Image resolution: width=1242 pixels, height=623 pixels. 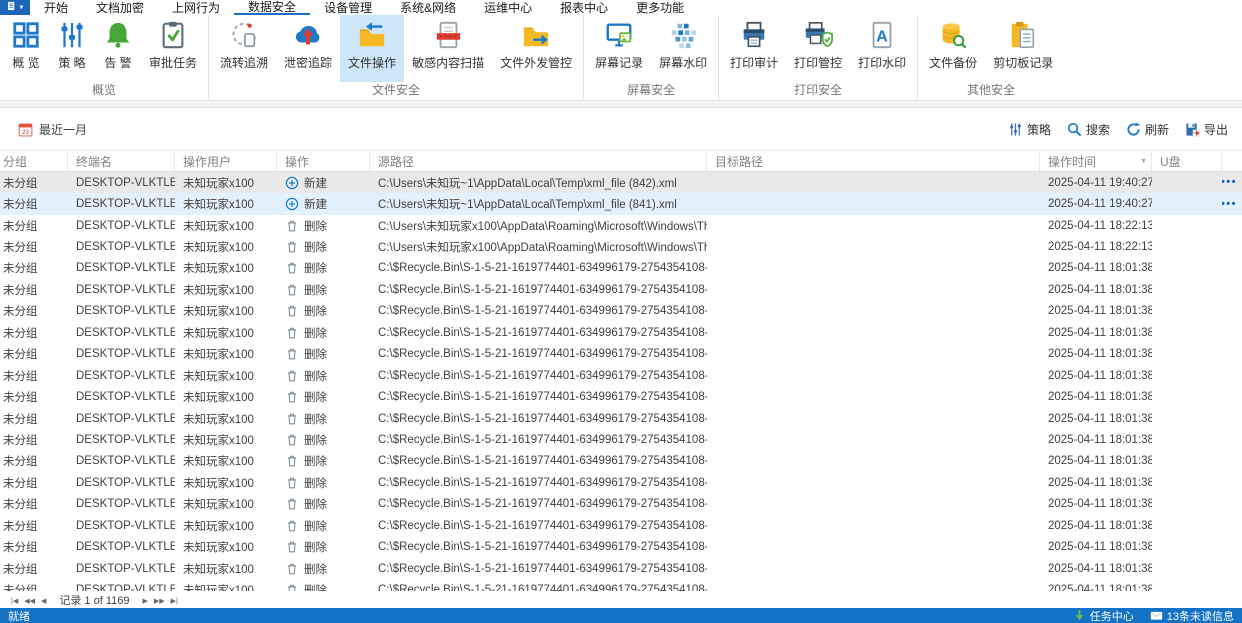 I want to click on tab-运维中心: 运维中心, so click(x=508, y=7).